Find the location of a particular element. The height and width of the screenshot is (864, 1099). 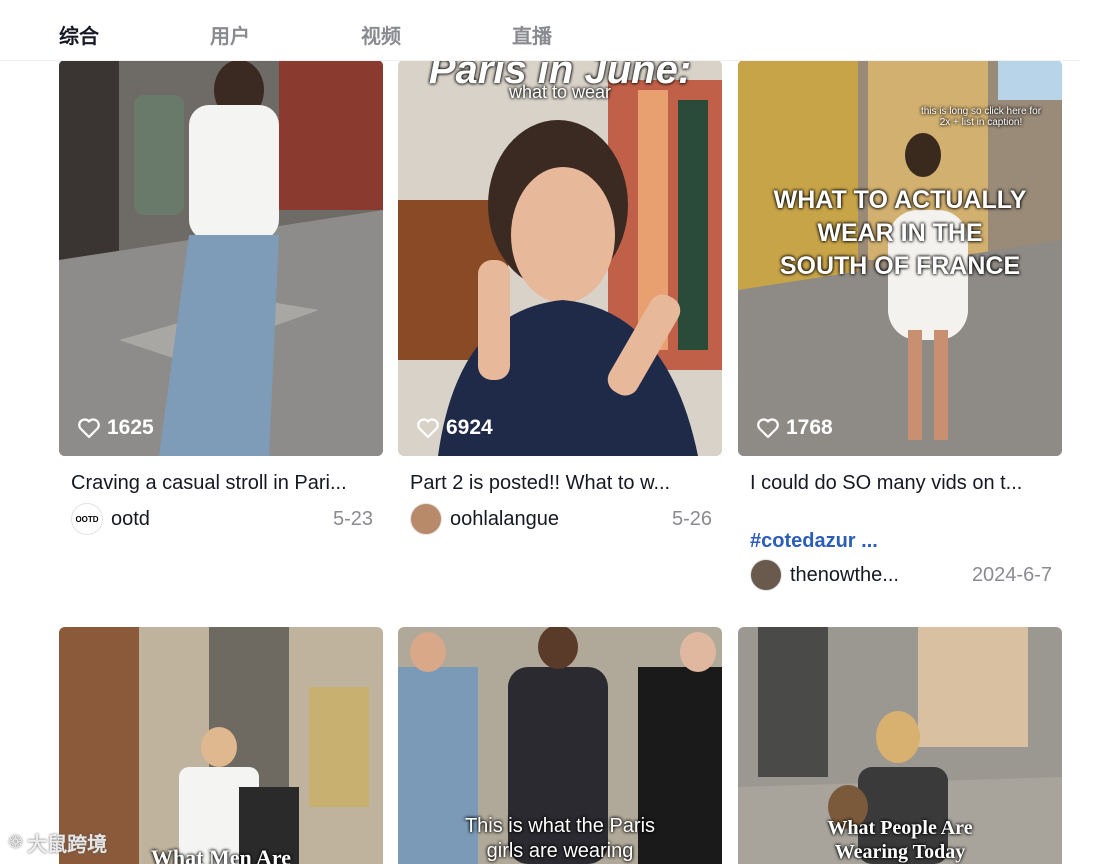

author-row: thenowthe... 2024-6-7 is located at coordinates (901, 575).